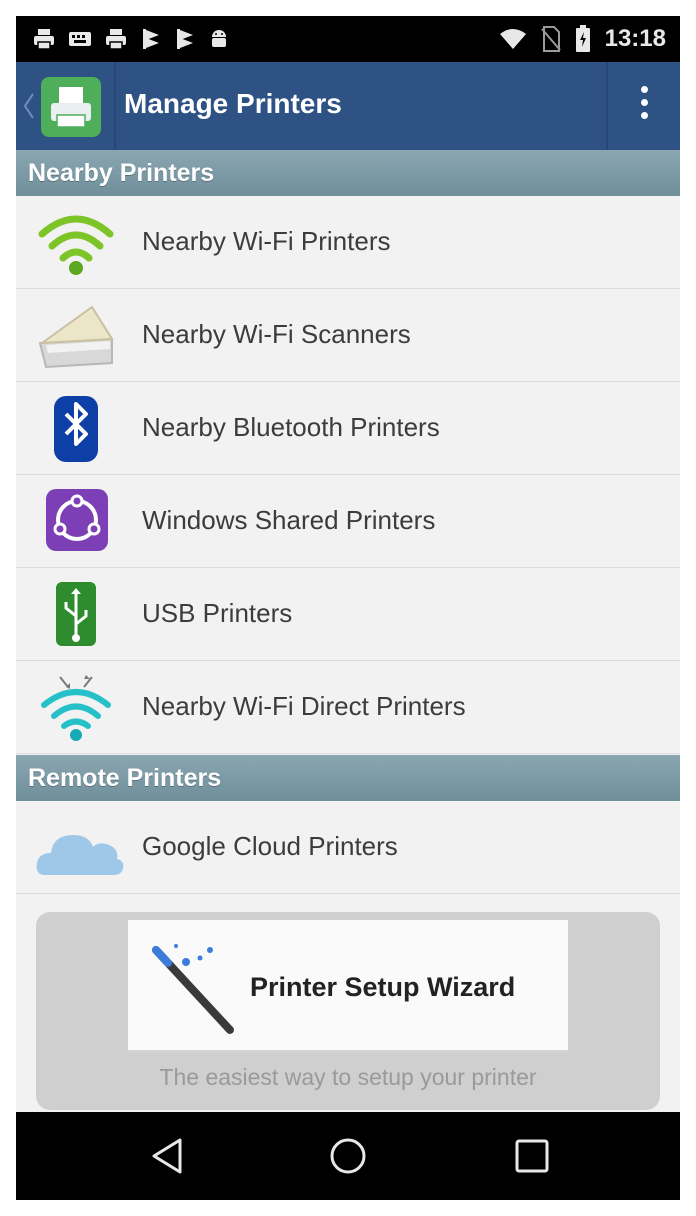 The width and height of the screenshot is (696, 1216). I want to click on network-share-icon, so click(77, 520).